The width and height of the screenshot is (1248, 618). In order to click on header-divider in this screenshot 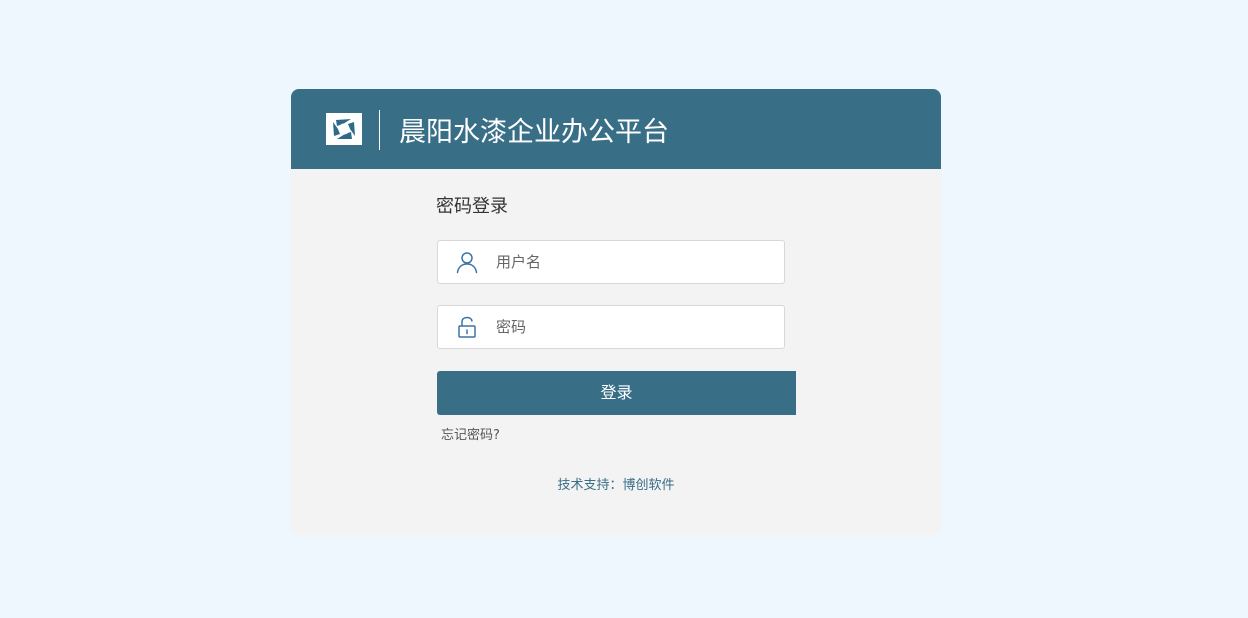, I will do `click(379, 130)`.